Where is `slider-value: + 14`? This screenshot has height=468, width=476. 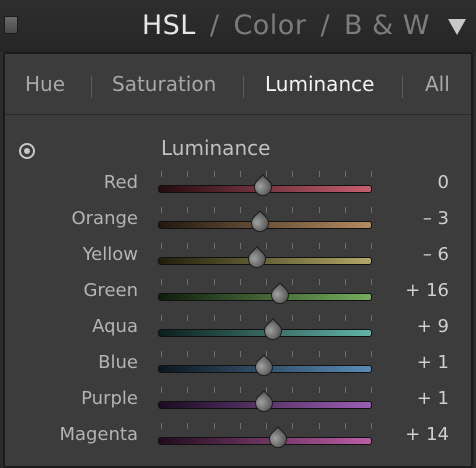 slider-value: + 14 is located at coordinates (427, 434).